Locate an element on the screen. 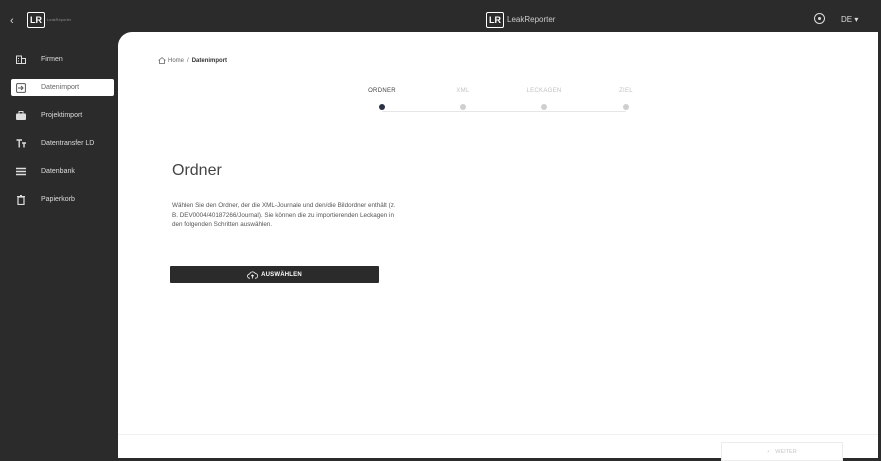 The height and width of the screenshot is (461, 881). building-icon is located at coordinates (21, 60).